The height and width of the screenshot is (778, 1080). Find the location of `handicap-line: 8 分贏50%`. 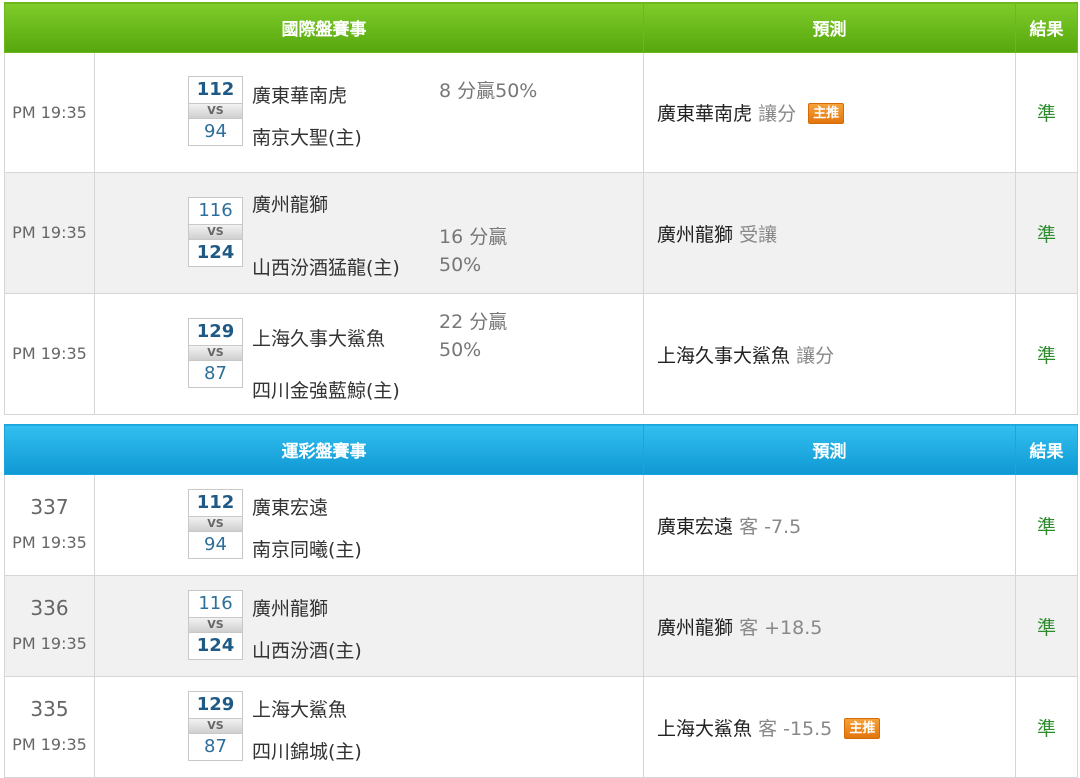

handicap-line: 8 分贏50% is located at coordinates (488, 90).